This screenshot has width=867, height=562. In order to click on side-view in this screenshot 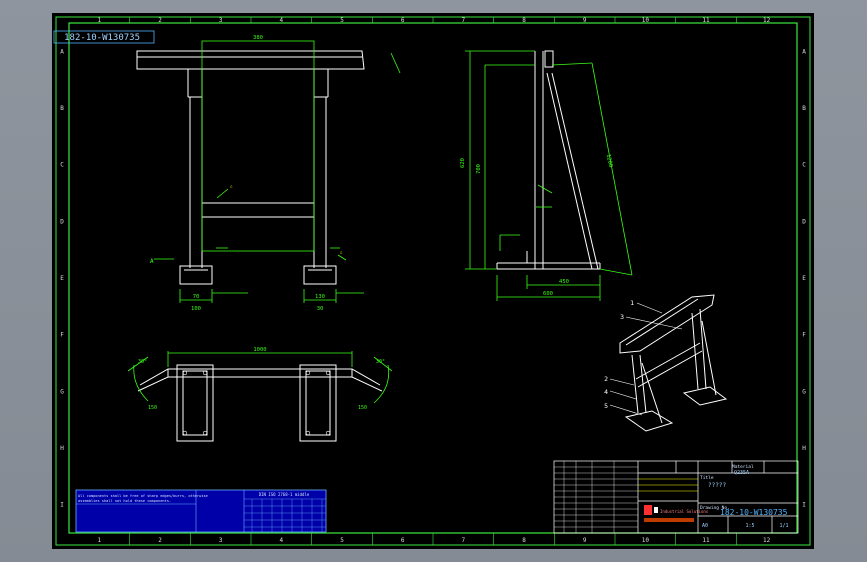, I will do `click(548, 160)`.